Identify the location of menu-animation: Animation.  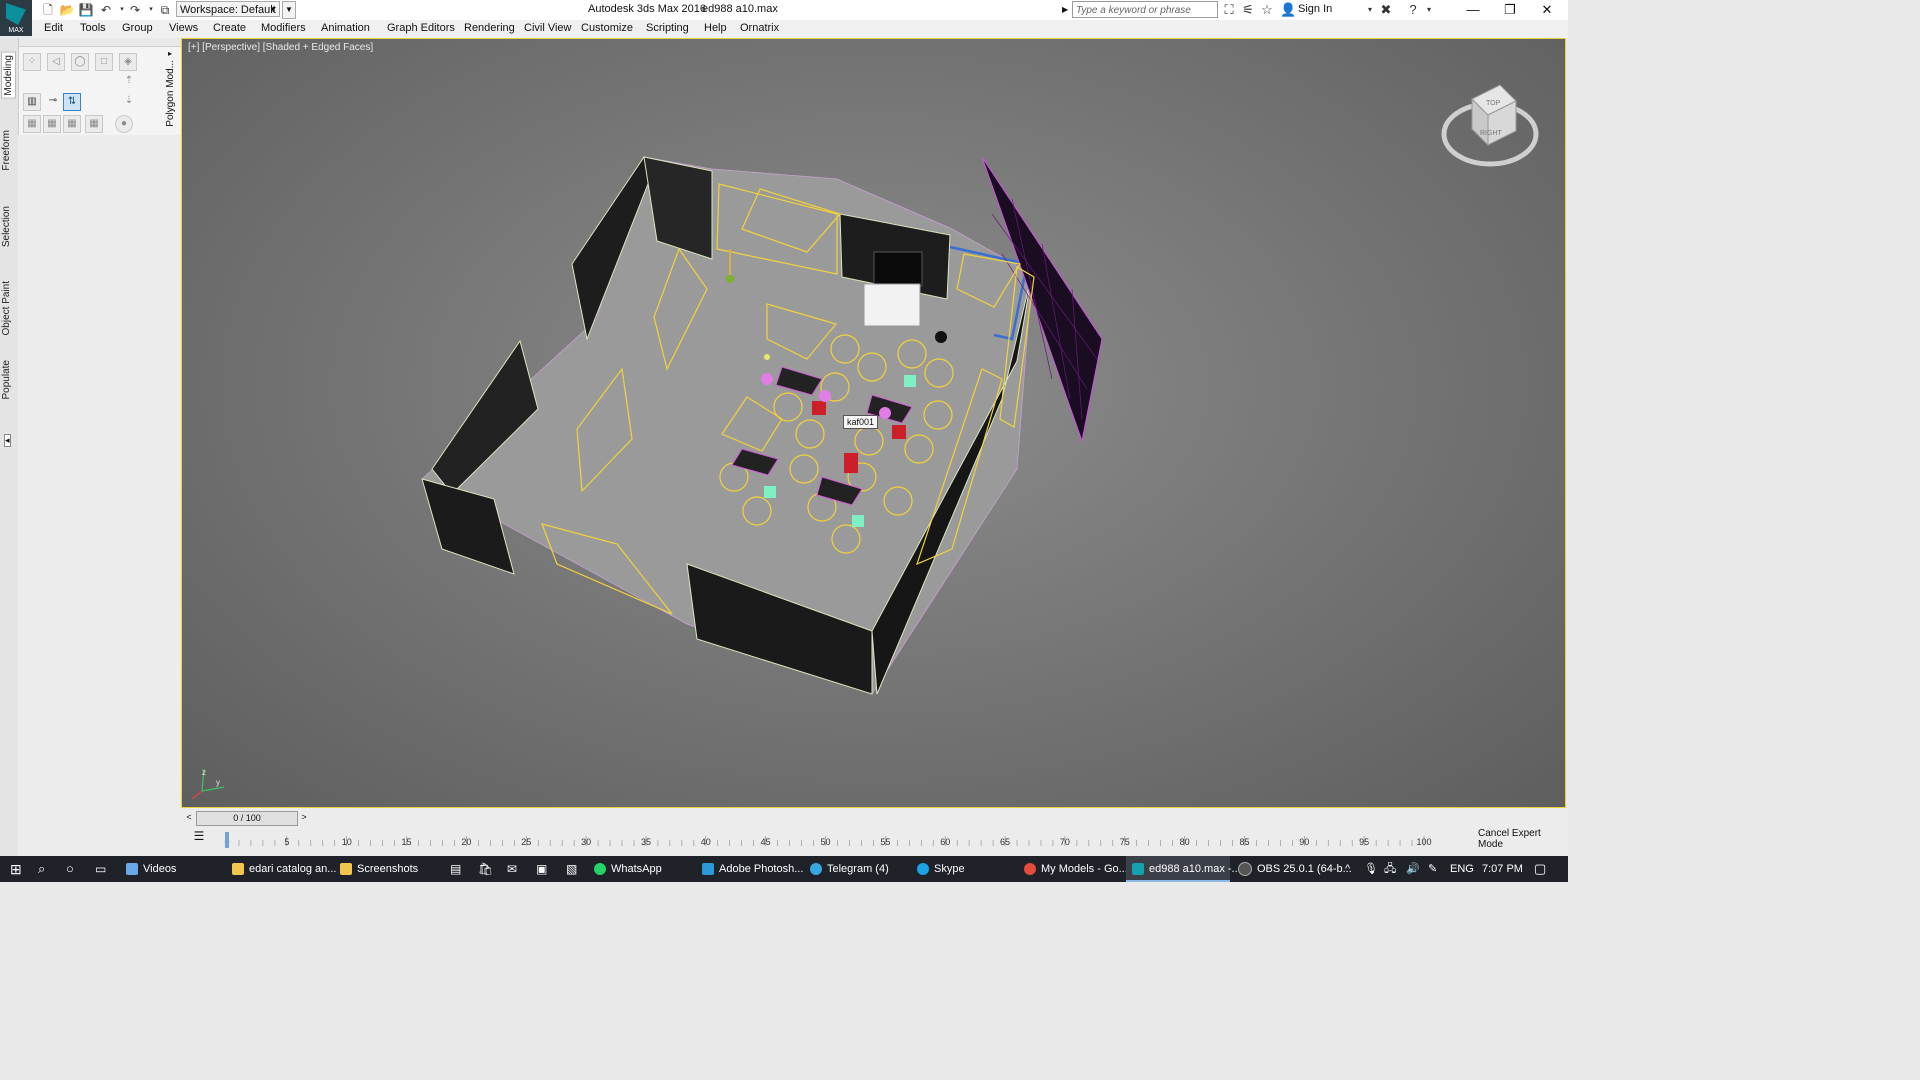
(345, 28).